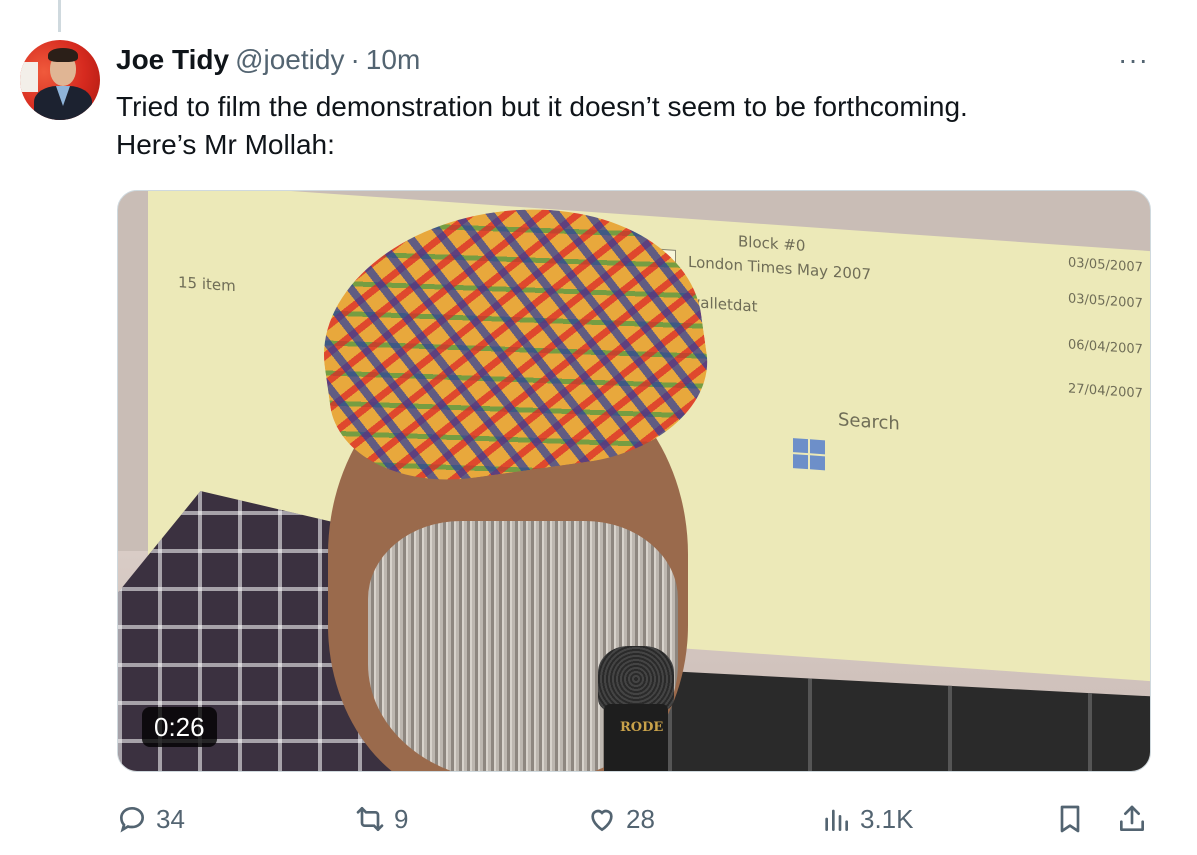 Image resolution: width=1197 pixels, height=855 pixels. I want to click on screen-file-name: London Times May 2007, so click(779, 268).